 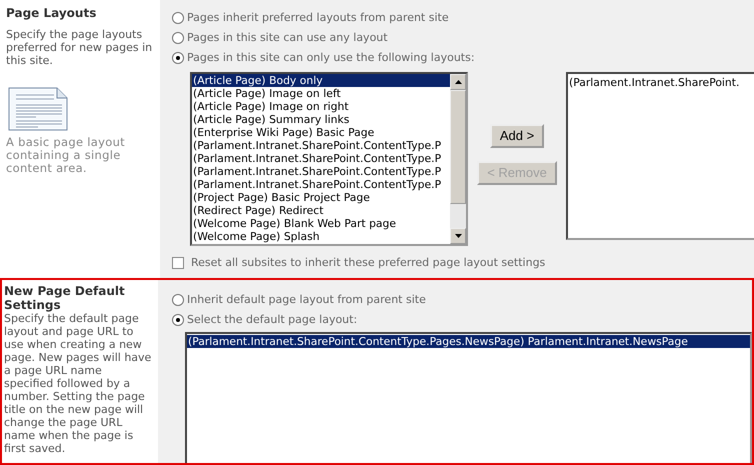 What do you see at coordinates (660, 156) in the screenshot?
I see `selected-layouts-listbox: (Parlament.Intranet.SharePoint.` at bounding box center [660, 156].